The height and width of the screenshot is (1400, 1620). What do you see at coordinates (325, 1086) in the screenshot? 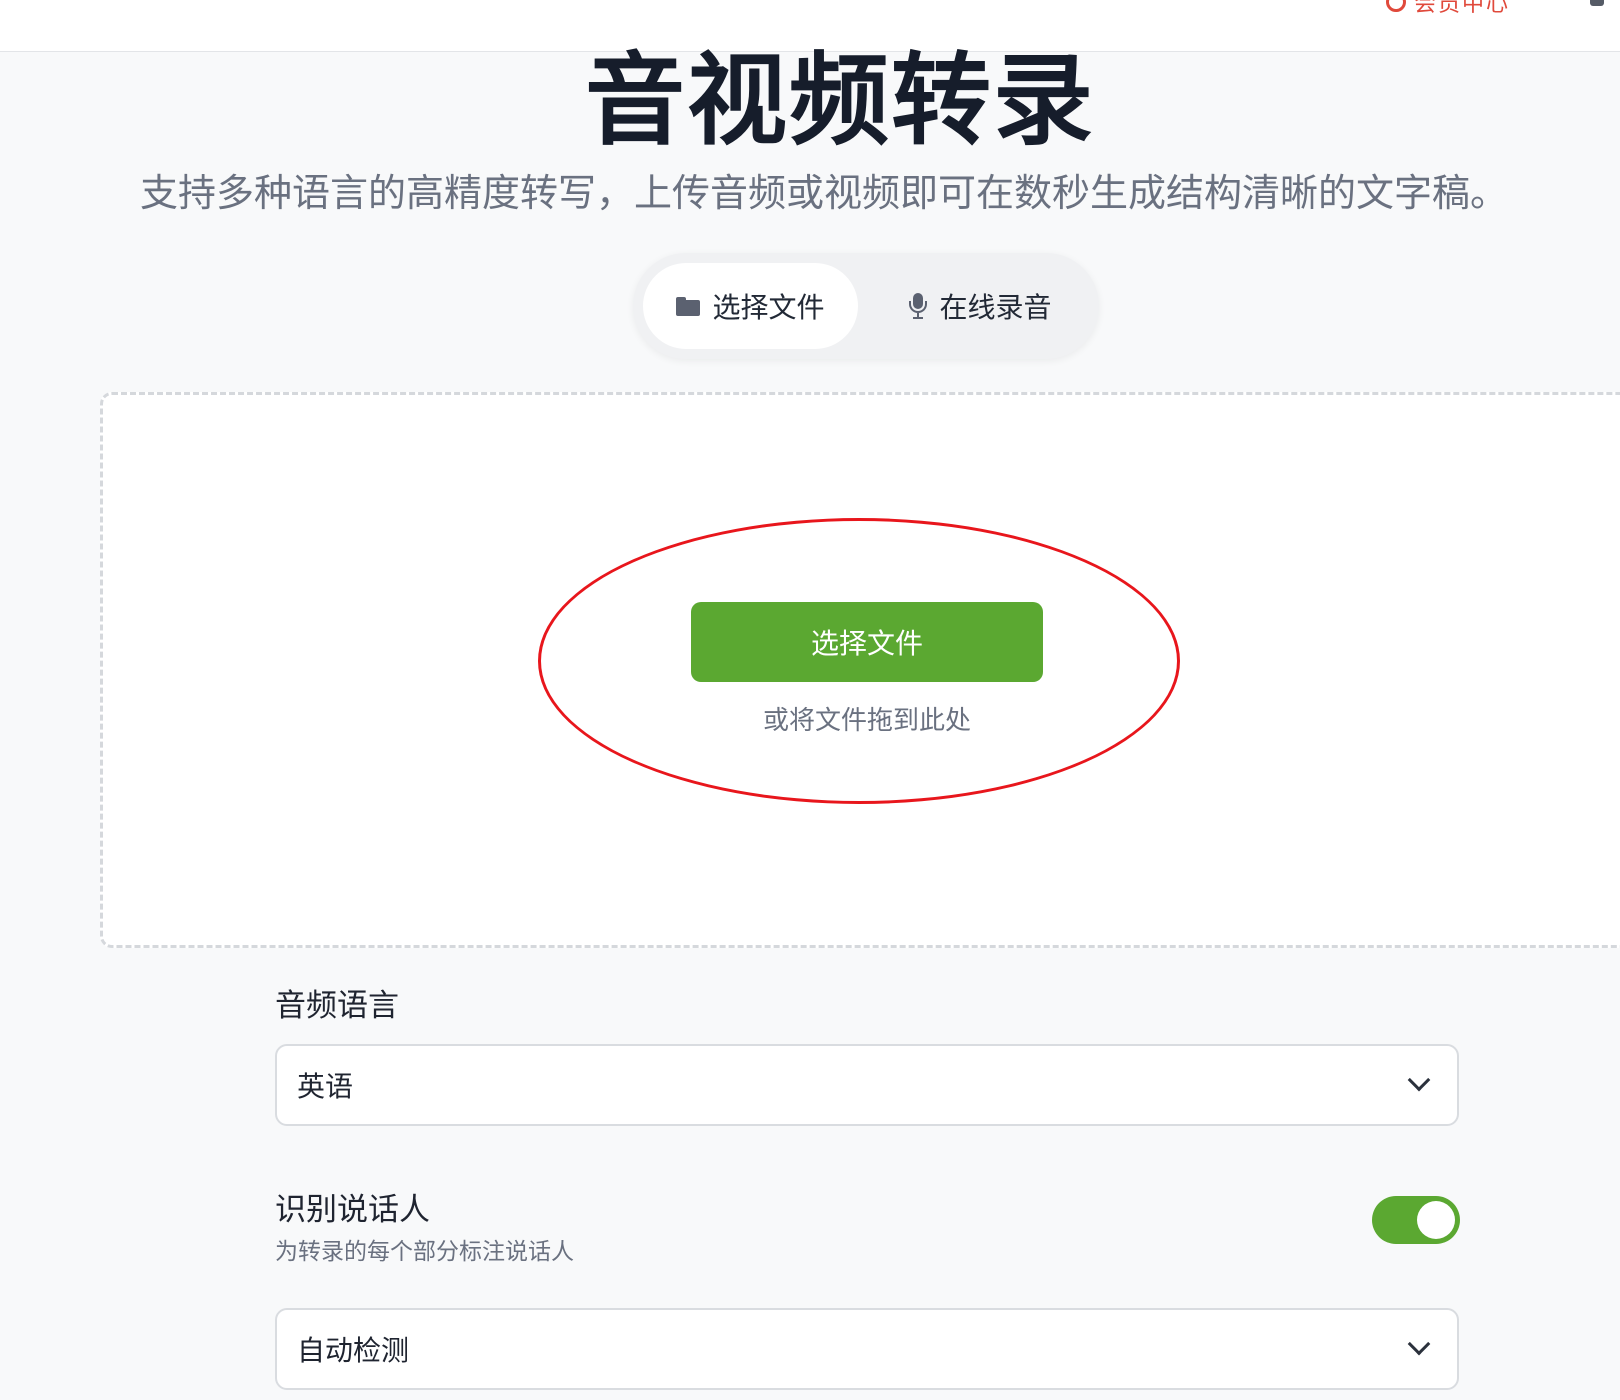
I see `language-select-value: 英语` at bounding box center [325, 1086].